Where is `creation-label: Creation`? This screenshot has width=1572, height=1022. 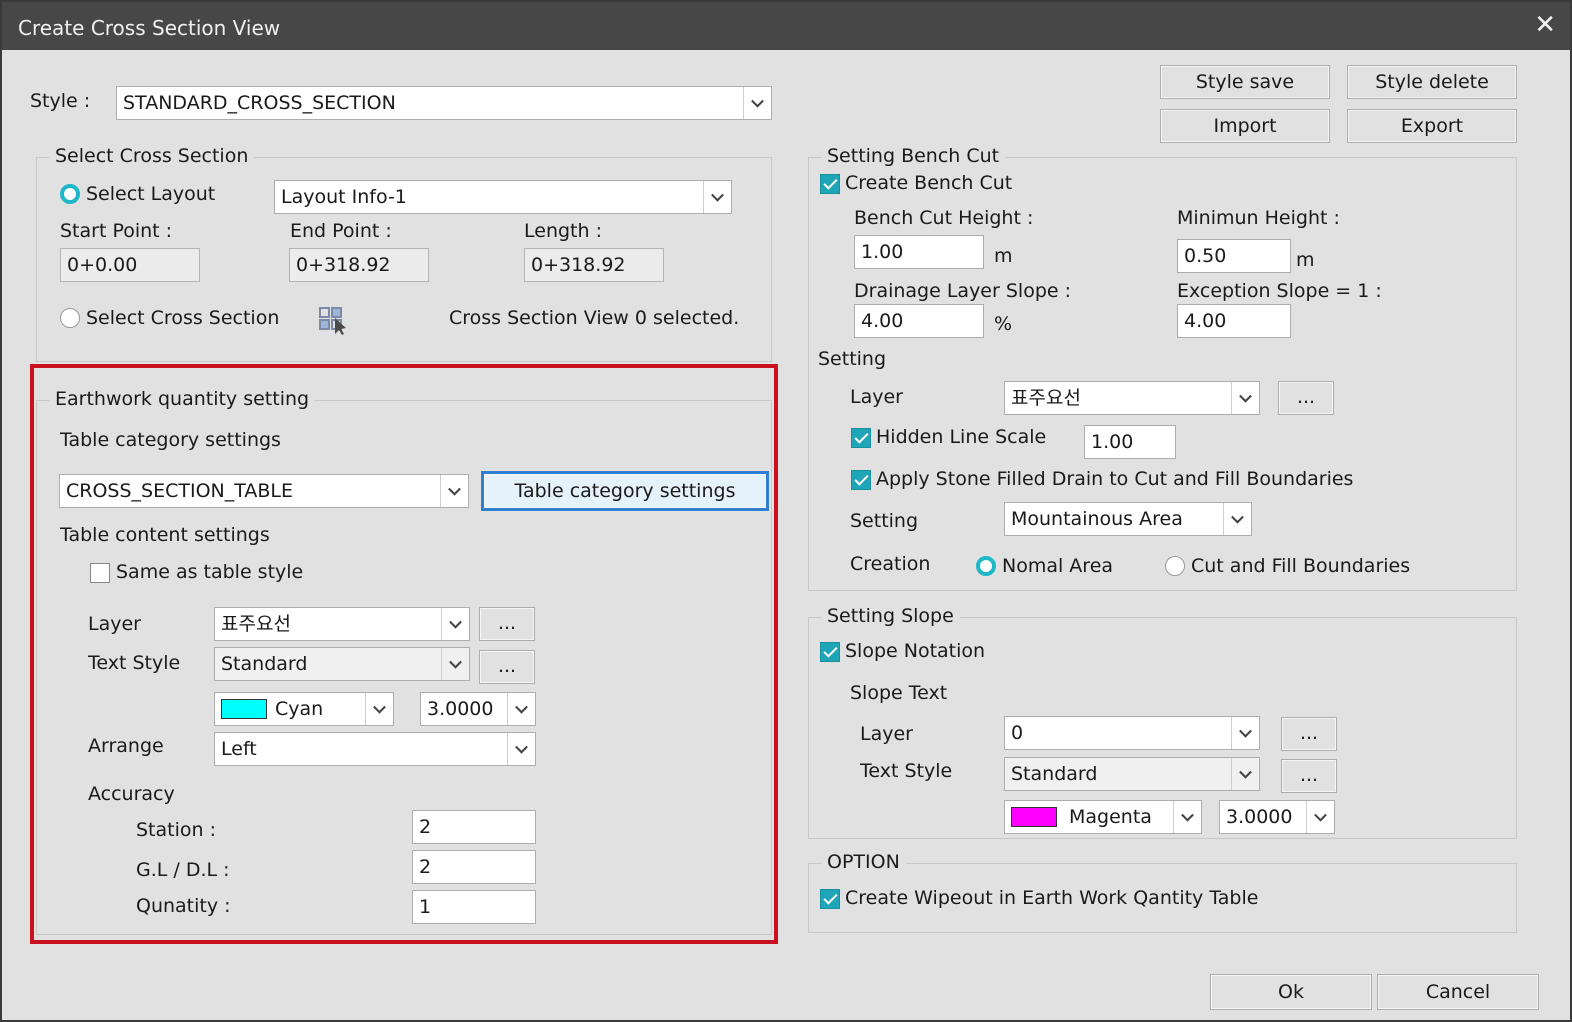
creation-label: Creation is located at coordinates (890, 564).